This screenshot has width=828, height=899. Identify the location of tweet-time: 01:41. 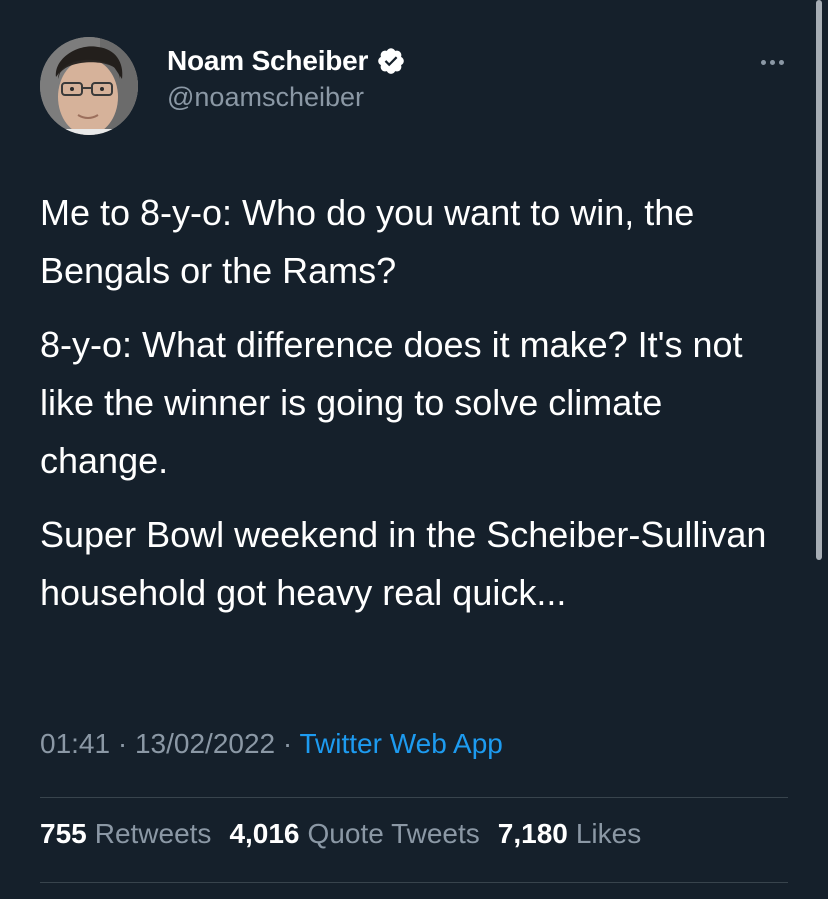
(75, 743).